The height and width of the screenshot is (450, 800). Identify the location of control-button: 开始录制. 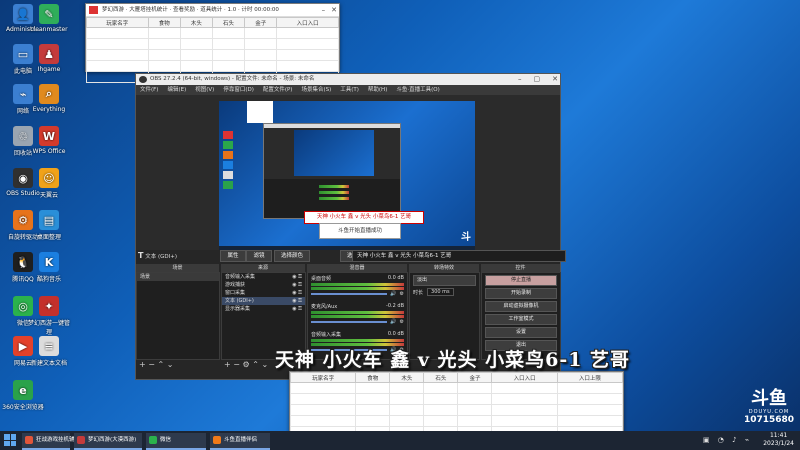
(521, 293).